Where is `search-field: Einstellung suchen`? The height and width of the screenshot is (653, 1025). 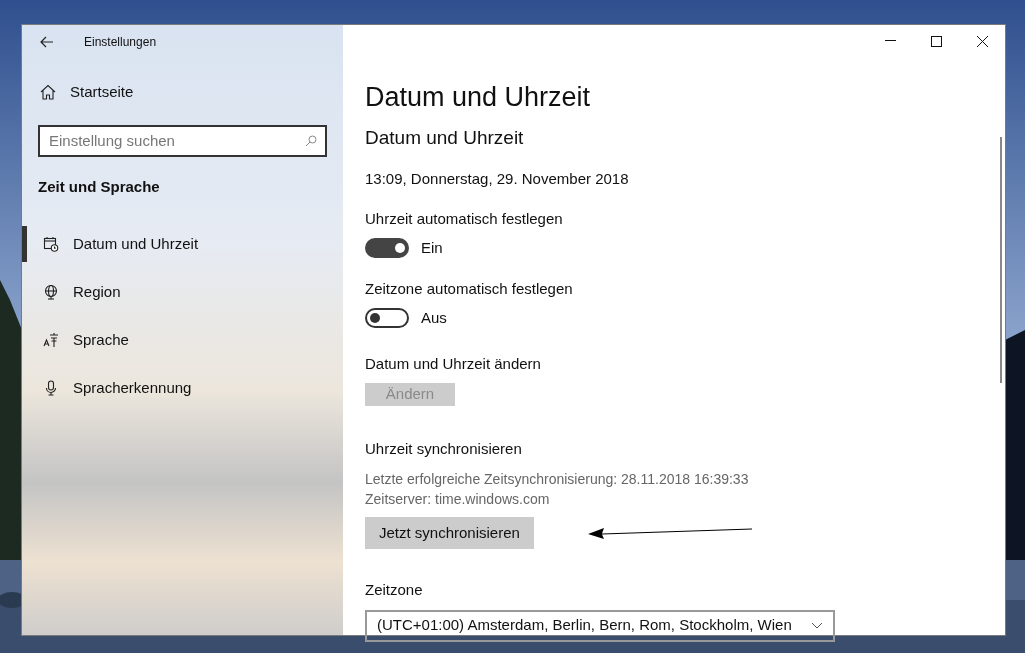
search-field: Einstellung suchen is located at coordinates (182, 140).